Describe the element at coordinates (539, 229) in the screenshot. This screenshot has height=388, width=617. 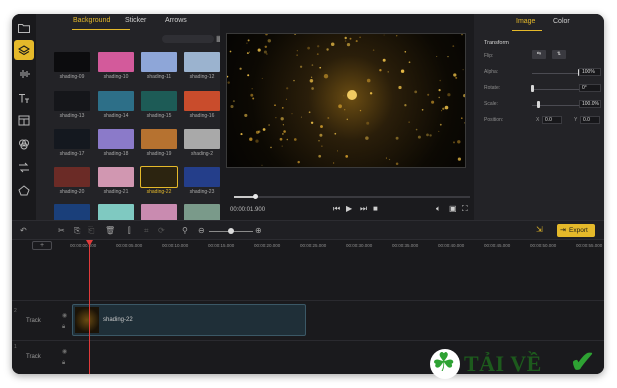
I see `export-file-icon: ⇲` at that location.